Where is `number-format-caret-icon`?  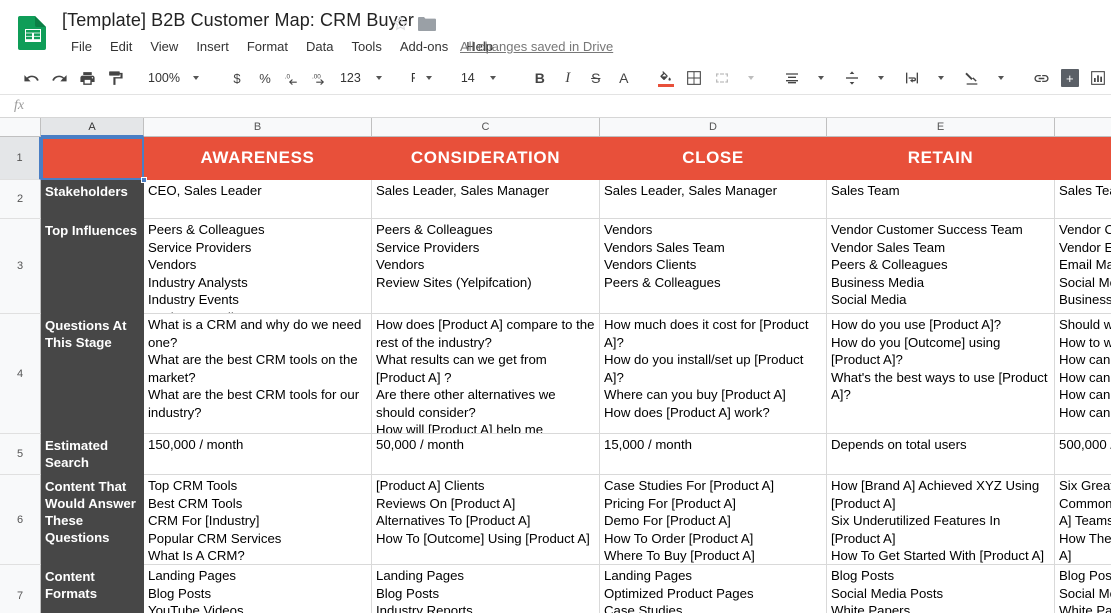
number-format-caret-icon is located at coordinates (378, 78).